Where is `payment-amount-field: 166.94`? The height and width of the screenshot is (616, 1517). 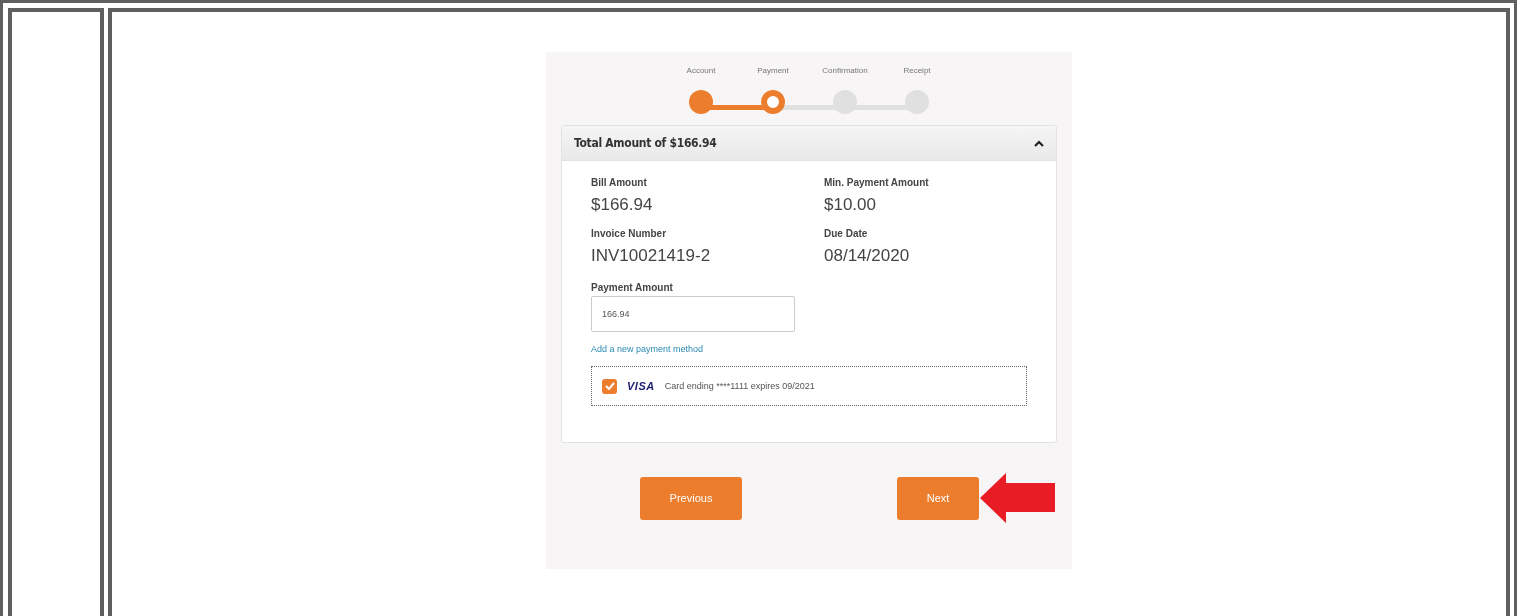
payment-amount-field: 166.94 is located at coordinates (693, 314).